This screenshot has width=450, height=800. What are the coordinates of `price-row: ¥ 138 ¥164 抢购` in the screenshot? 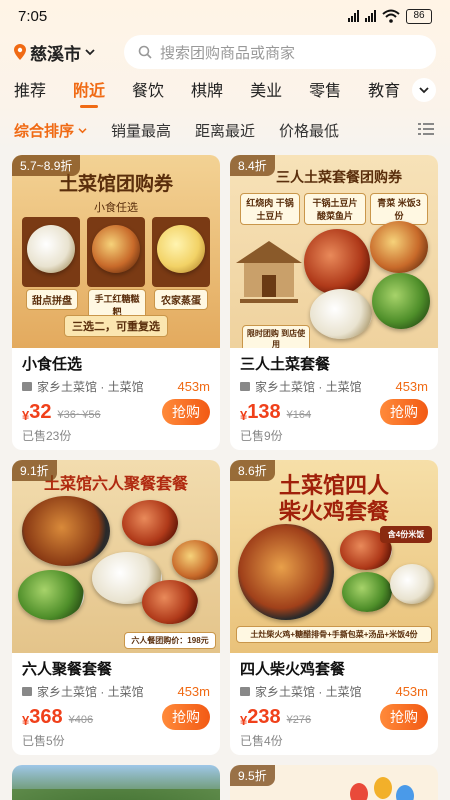 It's located at (334, 412).